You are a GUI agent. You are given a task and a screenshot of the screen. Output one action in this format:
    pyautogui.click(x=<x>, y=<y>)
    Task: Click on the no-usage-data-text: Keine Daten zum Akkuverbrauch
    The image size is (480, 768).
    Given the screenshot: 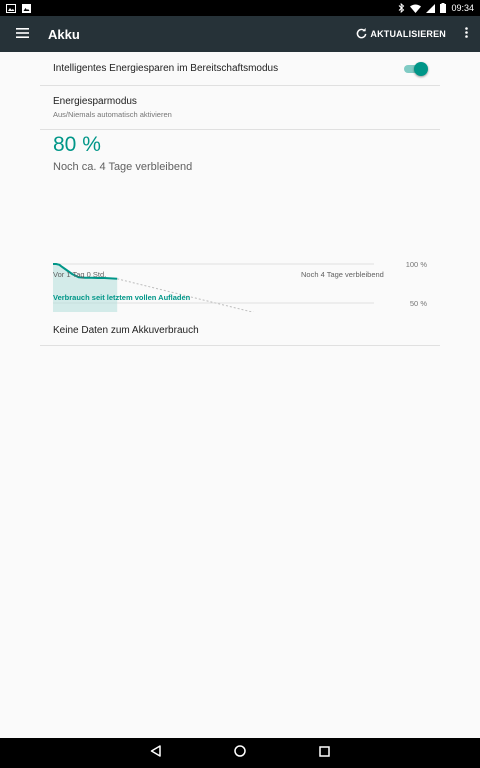 What is the action you would take?
    pyautogui.click(x=126, y=330)
    